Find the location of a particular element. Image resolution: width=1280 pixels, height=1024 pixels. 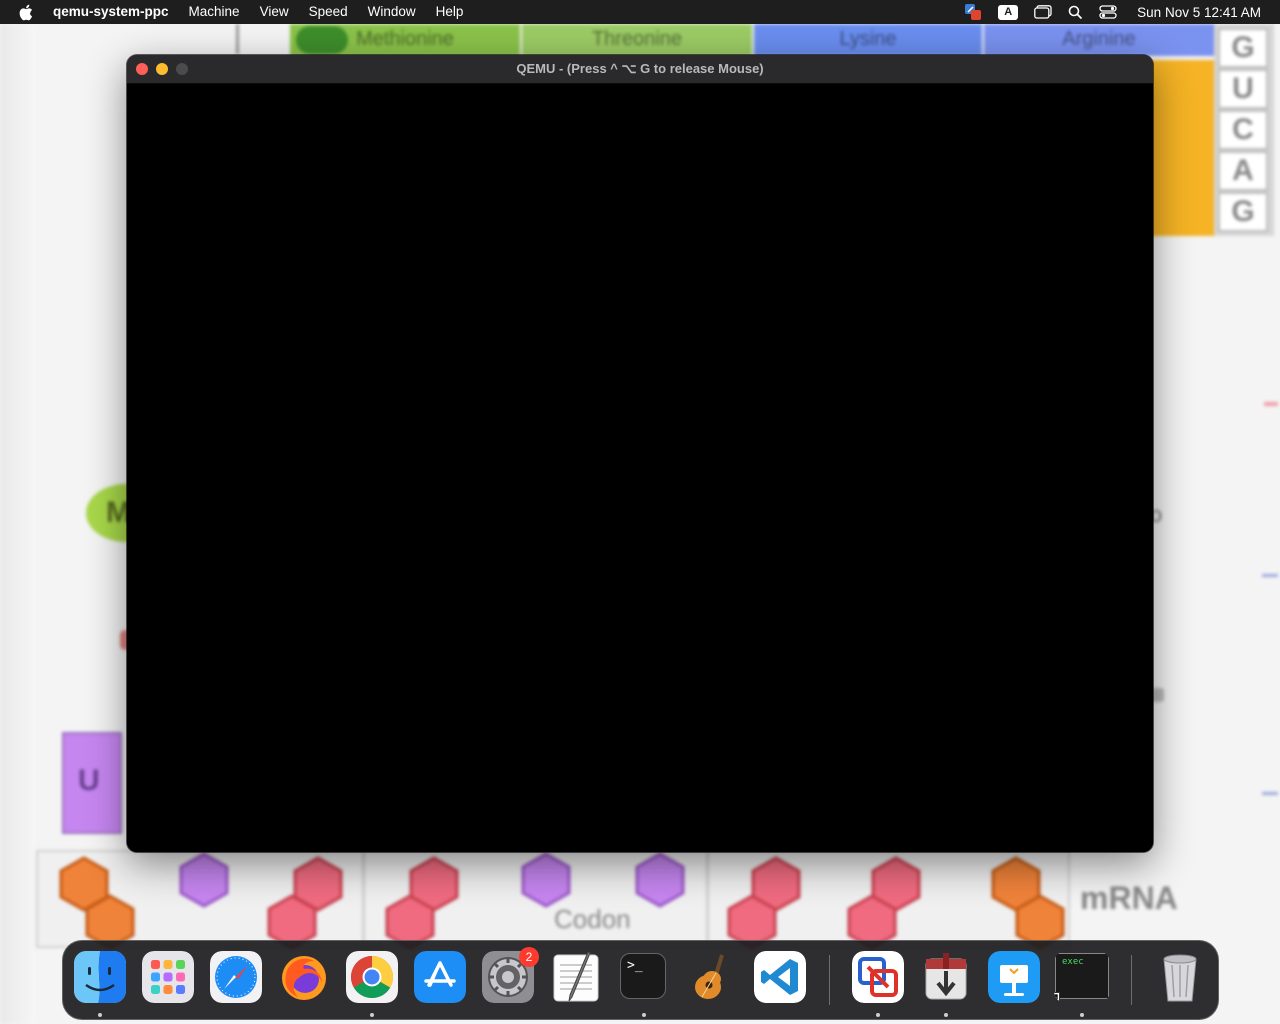

safari-icon is located at coordinates (236, 977).